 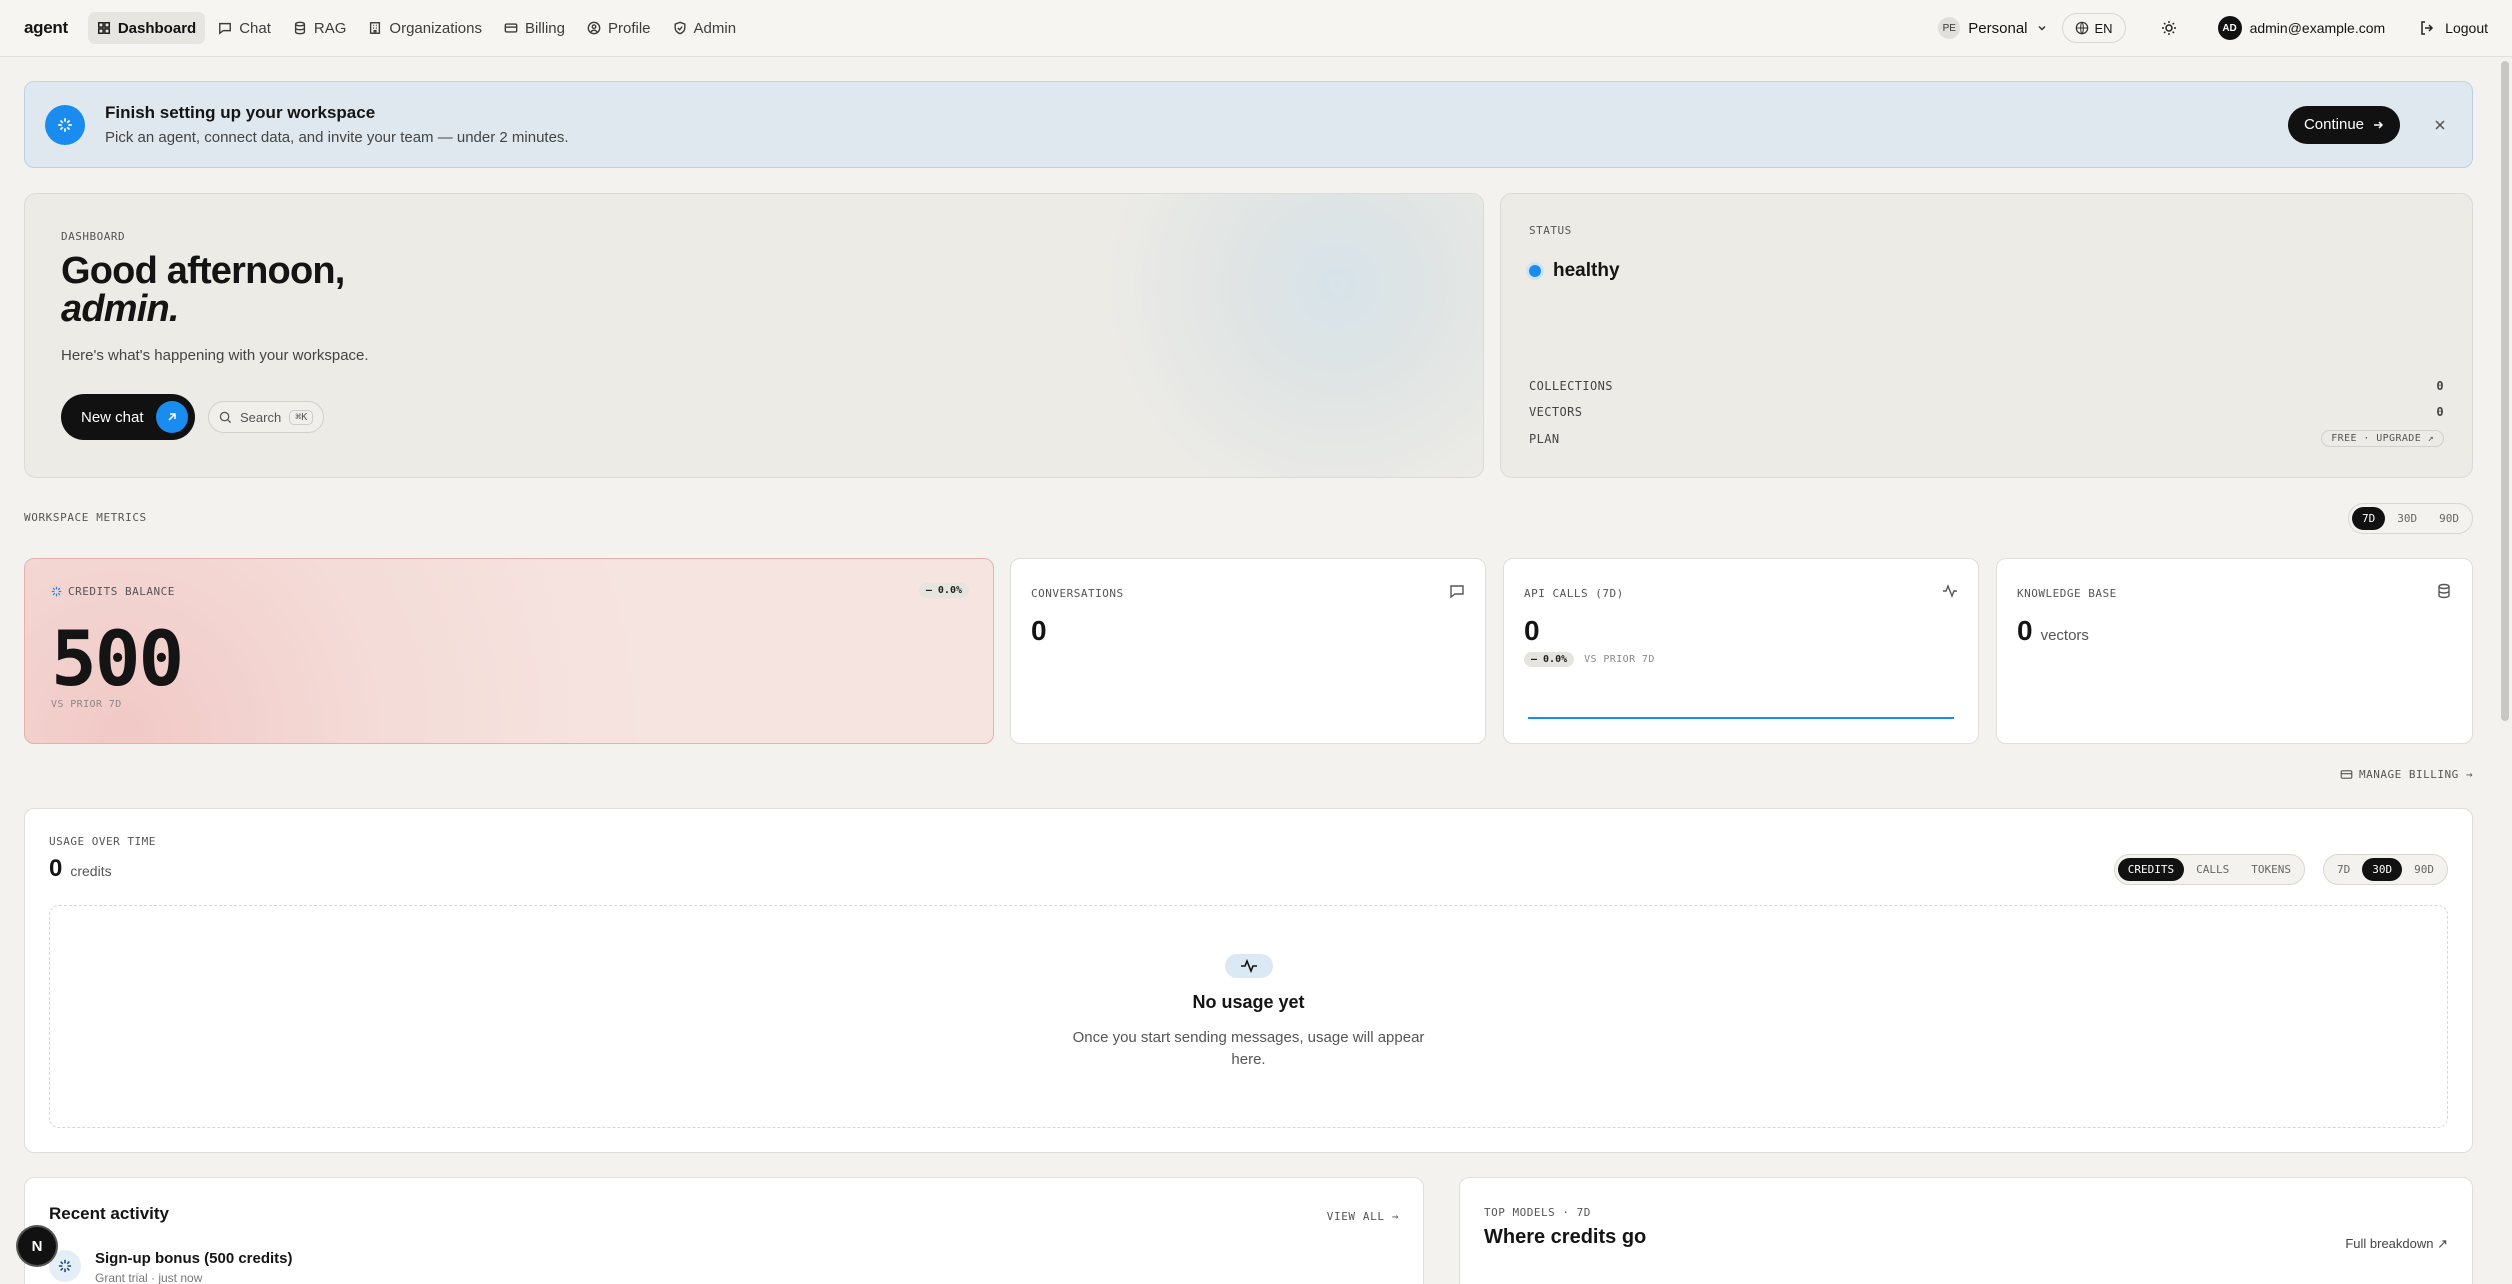 I want to click on credits-value: 500, so click(x=117, y=658).